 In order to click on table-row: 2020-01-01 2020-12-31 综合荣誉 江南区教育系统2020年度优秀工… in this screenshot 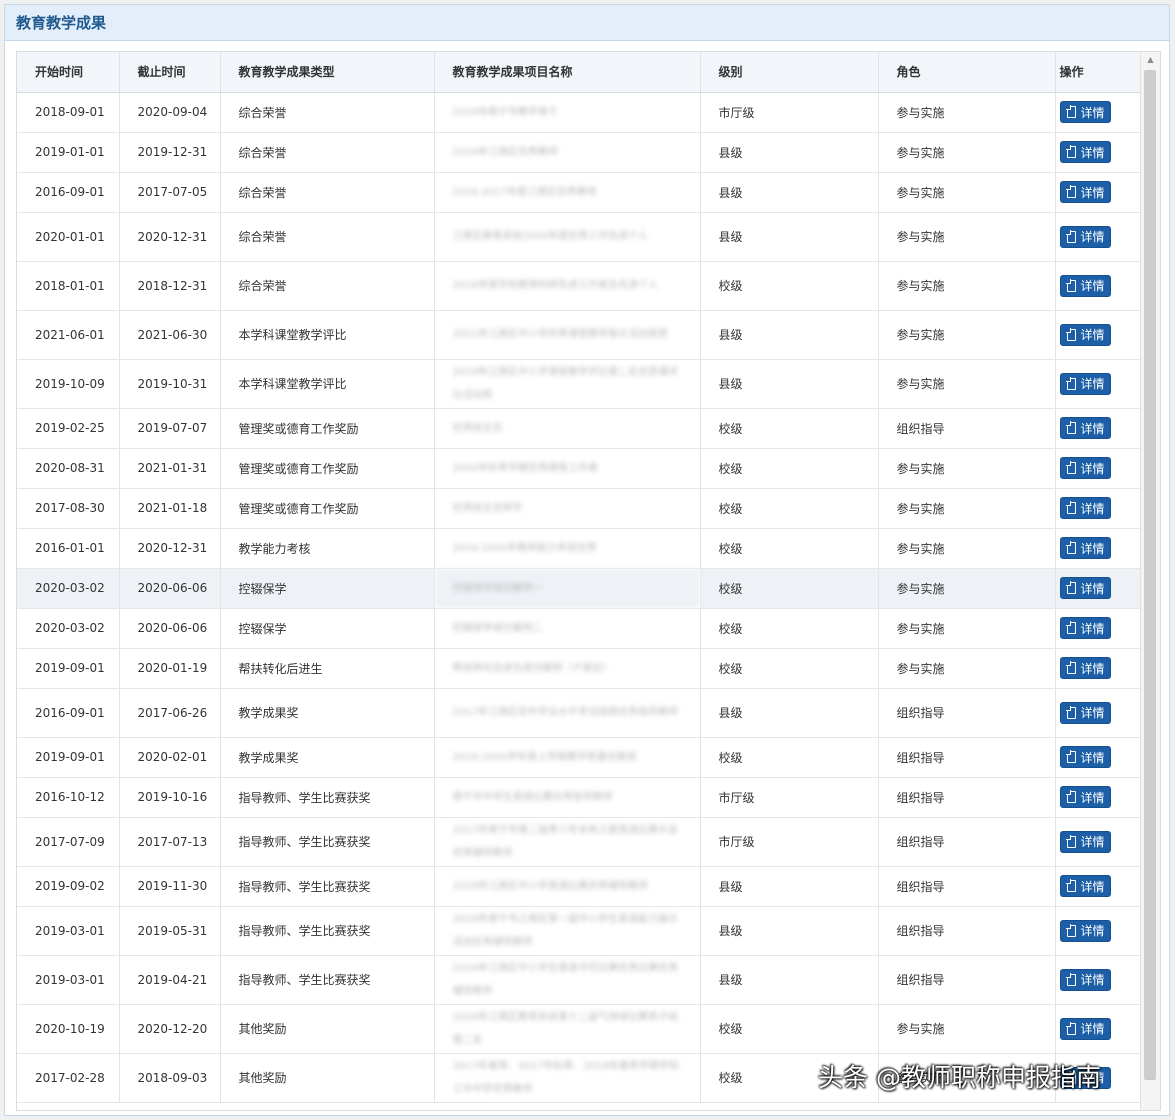, I will do `click(578, 237)`.